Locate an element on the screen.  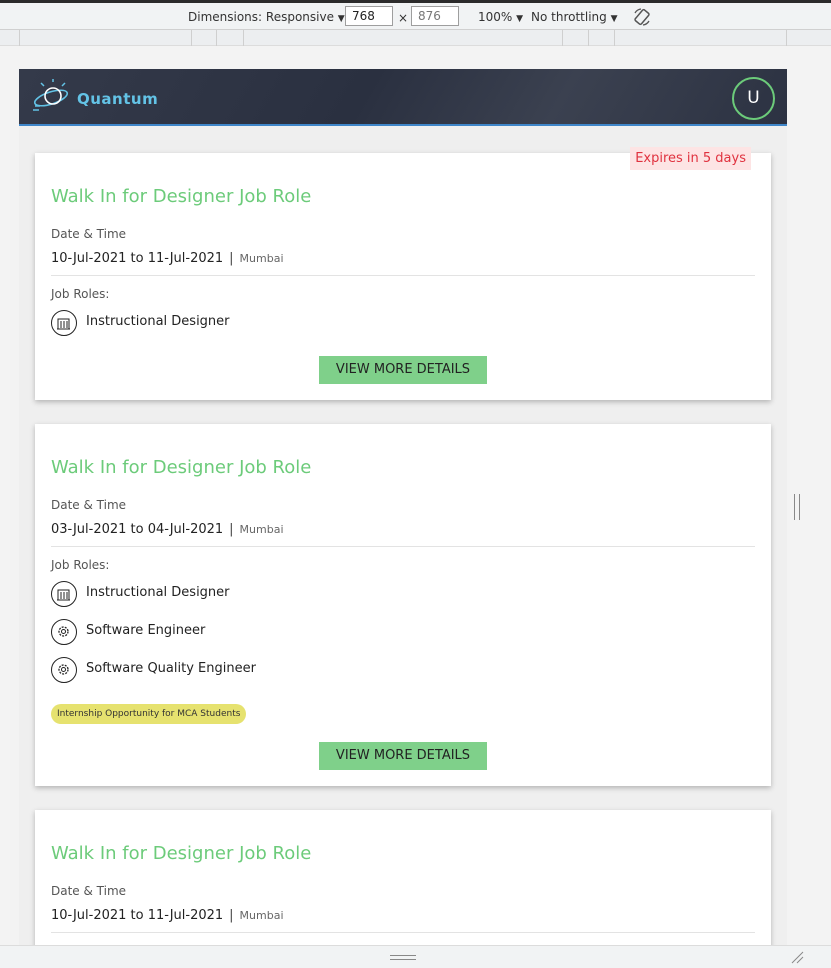
dimensions-dropdown: Dimensions: Responsive ▼ is located at coordinates (266, 17).